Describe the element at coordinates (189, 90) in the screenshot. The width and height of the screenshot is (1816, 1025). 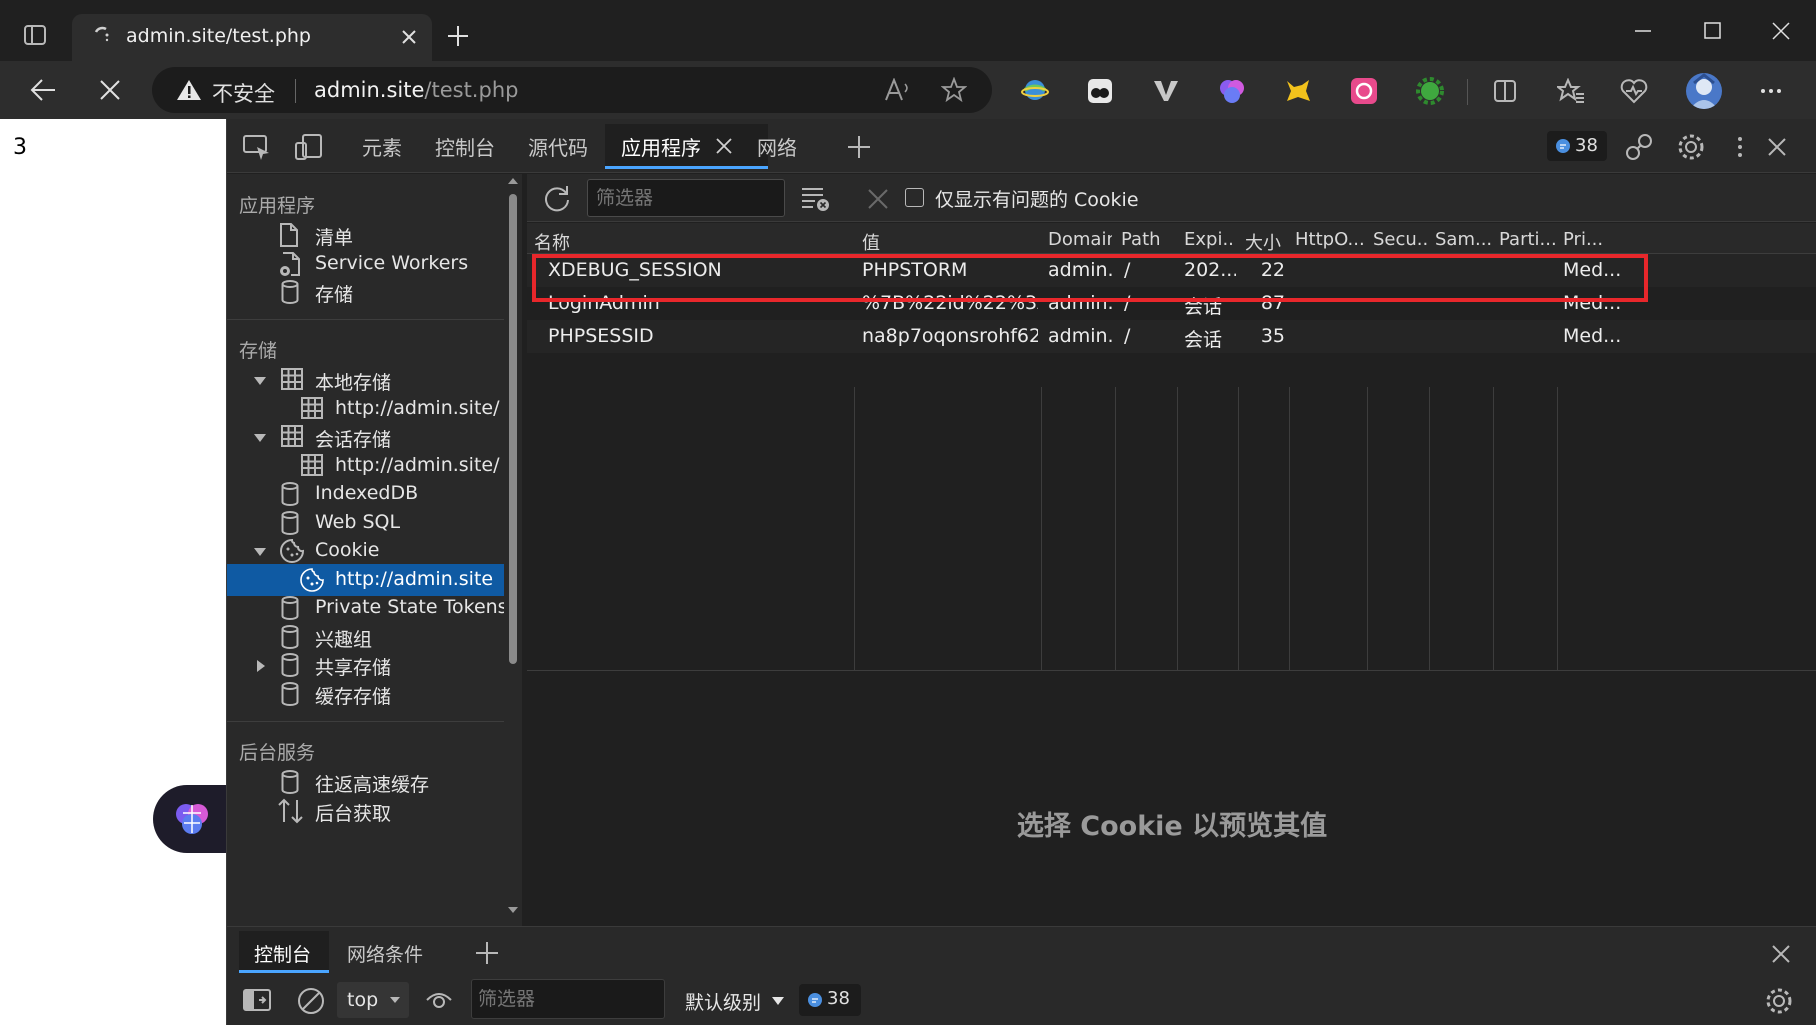
I see `warning-icon` at that location.